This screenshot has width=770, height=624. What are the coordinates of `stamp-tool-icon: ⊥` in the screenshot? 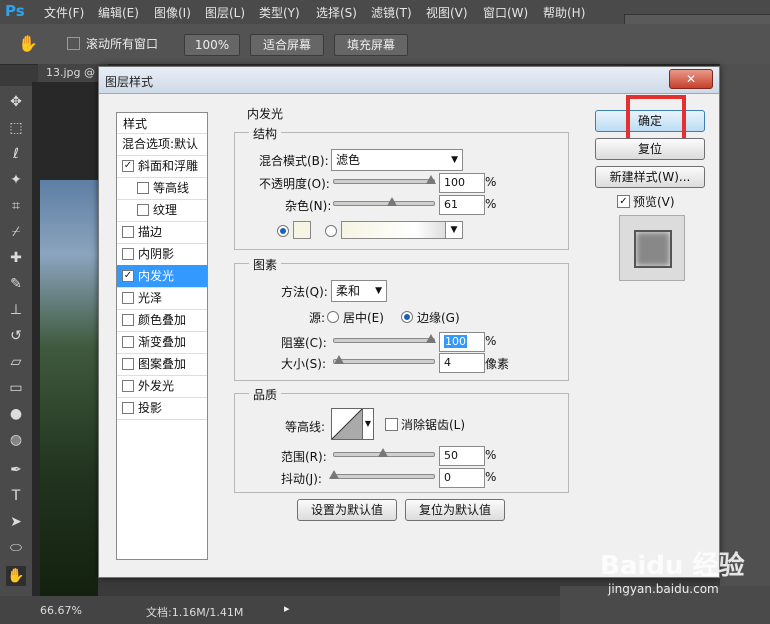 It's located at (16, 310).